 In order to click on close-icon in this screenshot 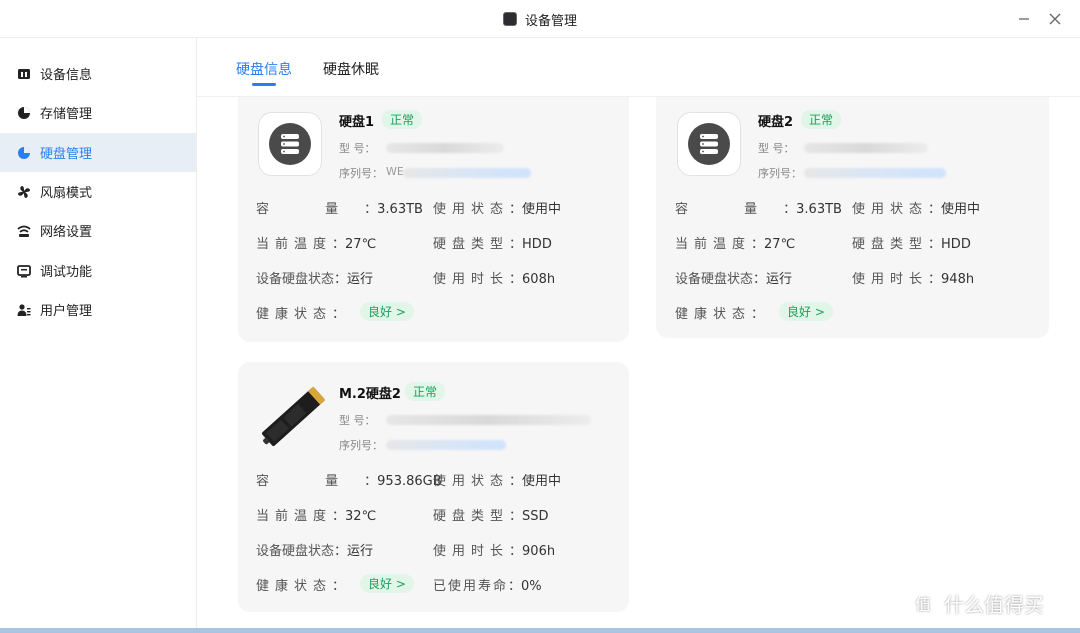, I will do `click(1055, 19)`.